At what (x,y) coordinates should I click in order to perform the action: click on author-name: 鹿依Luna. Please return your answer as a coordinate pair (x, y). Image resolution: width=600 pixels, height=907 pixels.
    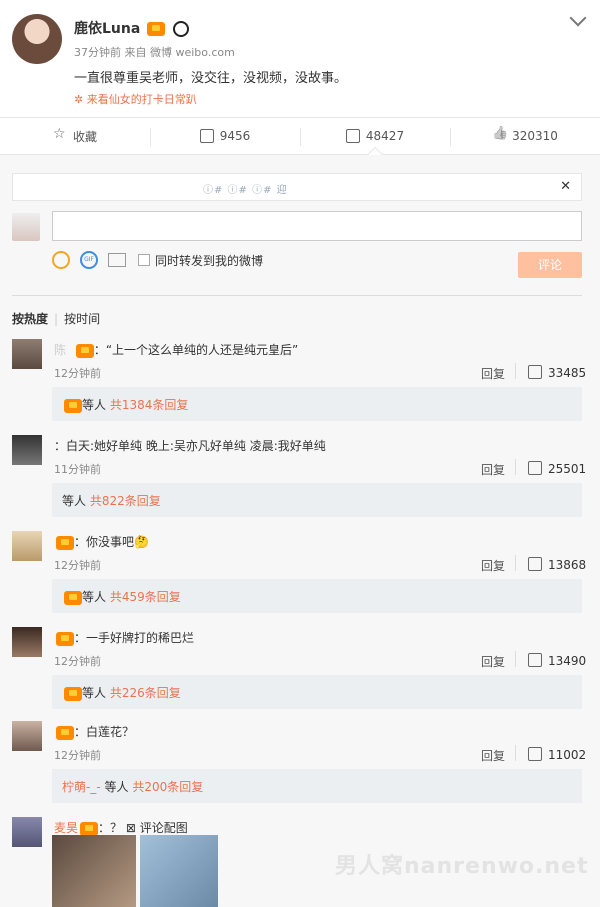
    Looking at the image, I should click on (132, 28).